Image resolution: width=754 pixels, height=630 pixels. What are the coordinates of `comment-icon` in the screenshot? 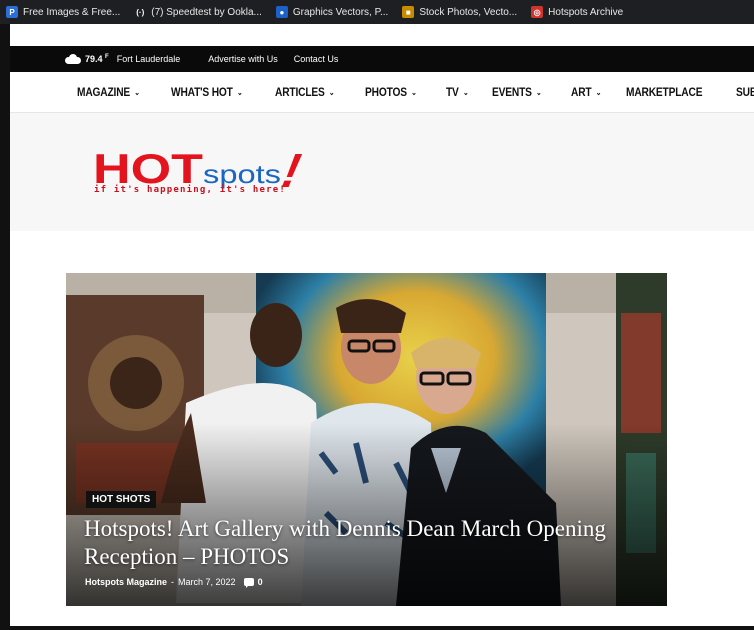 It's located at (248, 583).